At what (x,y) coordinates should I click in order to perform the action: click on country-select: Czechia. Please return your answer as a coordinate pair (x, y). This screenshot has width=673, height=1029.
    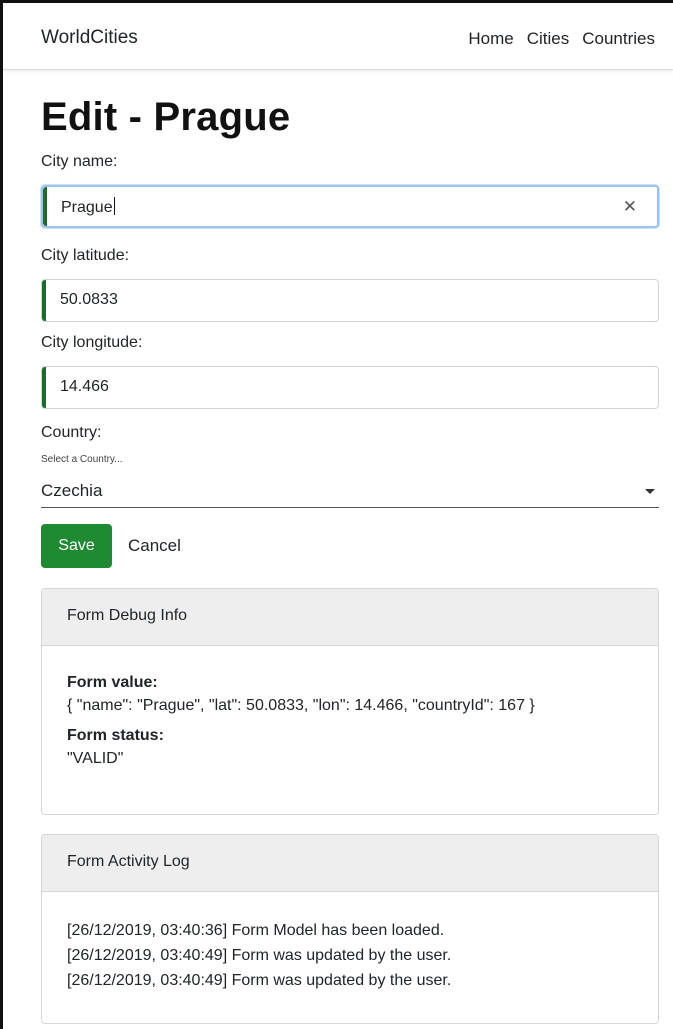
    Looking at the image, I should click on (350, 492).